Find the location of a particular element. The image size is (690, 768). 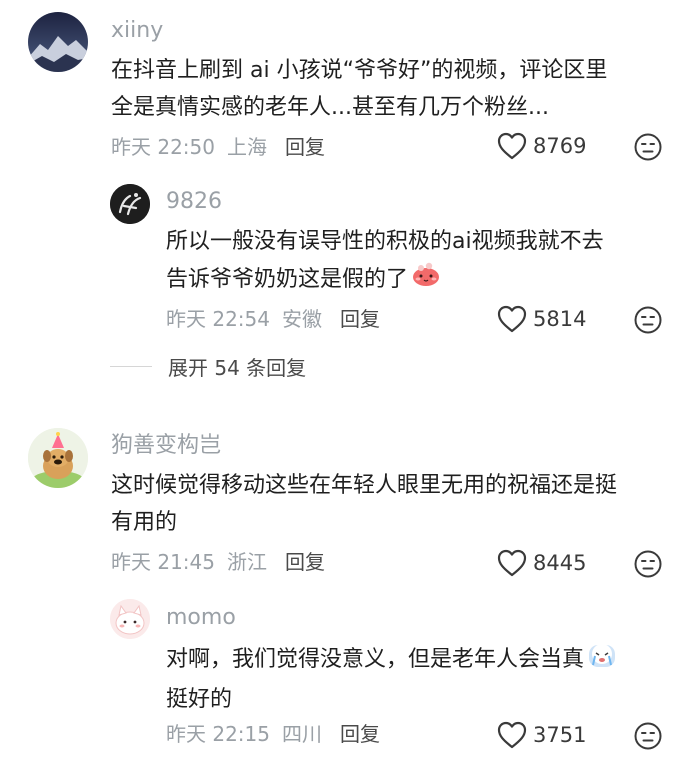

comment-text: 对啊，我们觉得没意义，但是老年人会当真 挺好的 is located at coordinates (392, 678).